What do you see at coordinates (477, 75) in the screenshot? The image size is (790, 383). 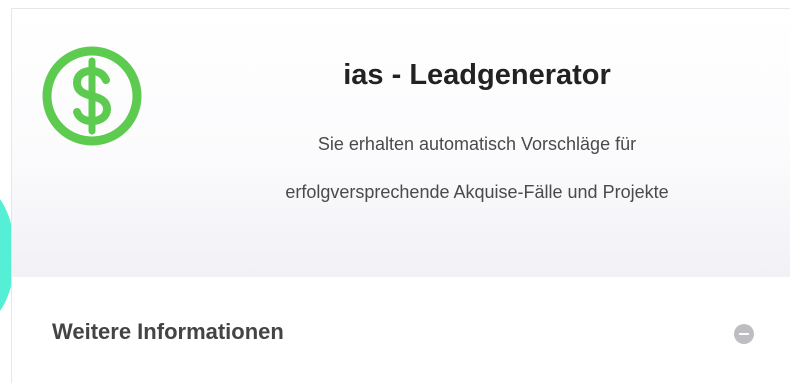 I see `card-title: ias - Leadgenerator` at bounding box center [477, 75].